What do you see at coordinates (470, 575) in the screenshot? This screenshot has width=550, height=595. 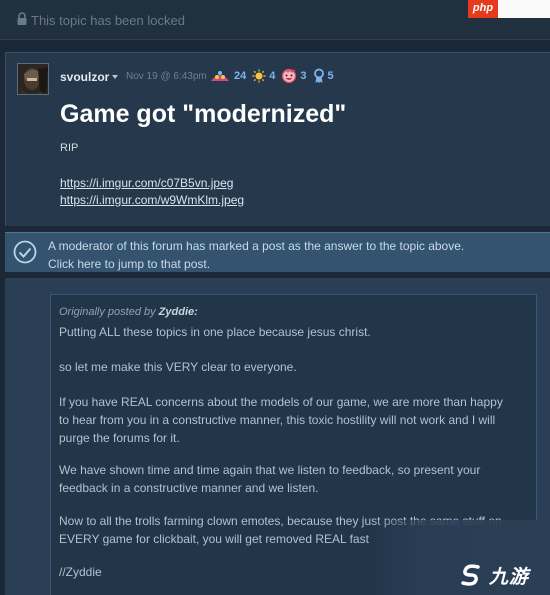 I see `watermark-s-icon` at bounding box center [470, 575].